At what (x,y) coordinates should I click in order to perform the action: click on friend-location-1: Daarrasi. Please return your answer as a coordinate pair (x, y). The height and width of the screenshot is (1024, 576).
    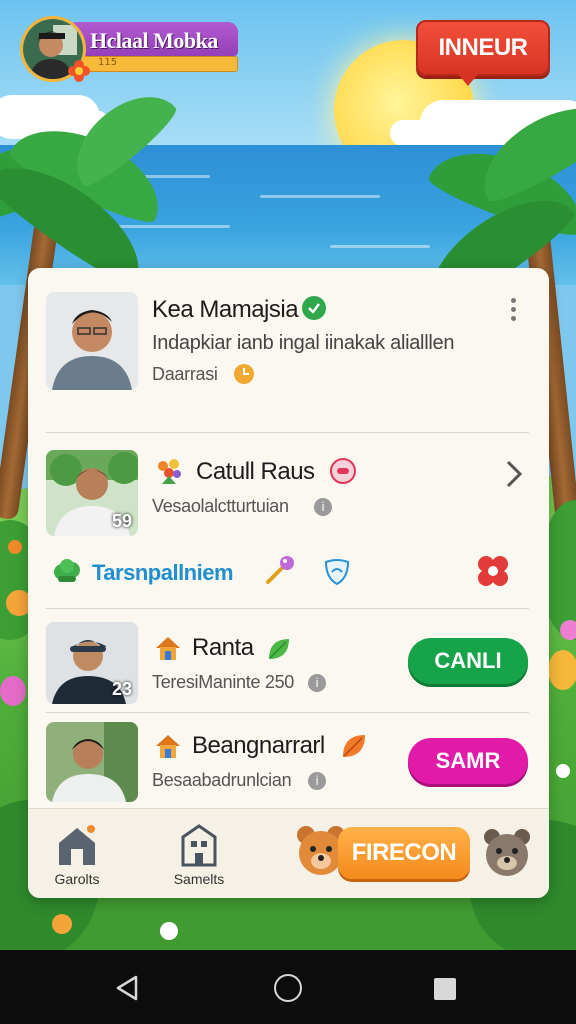
    Looking at the image, I should click on (185, 374).